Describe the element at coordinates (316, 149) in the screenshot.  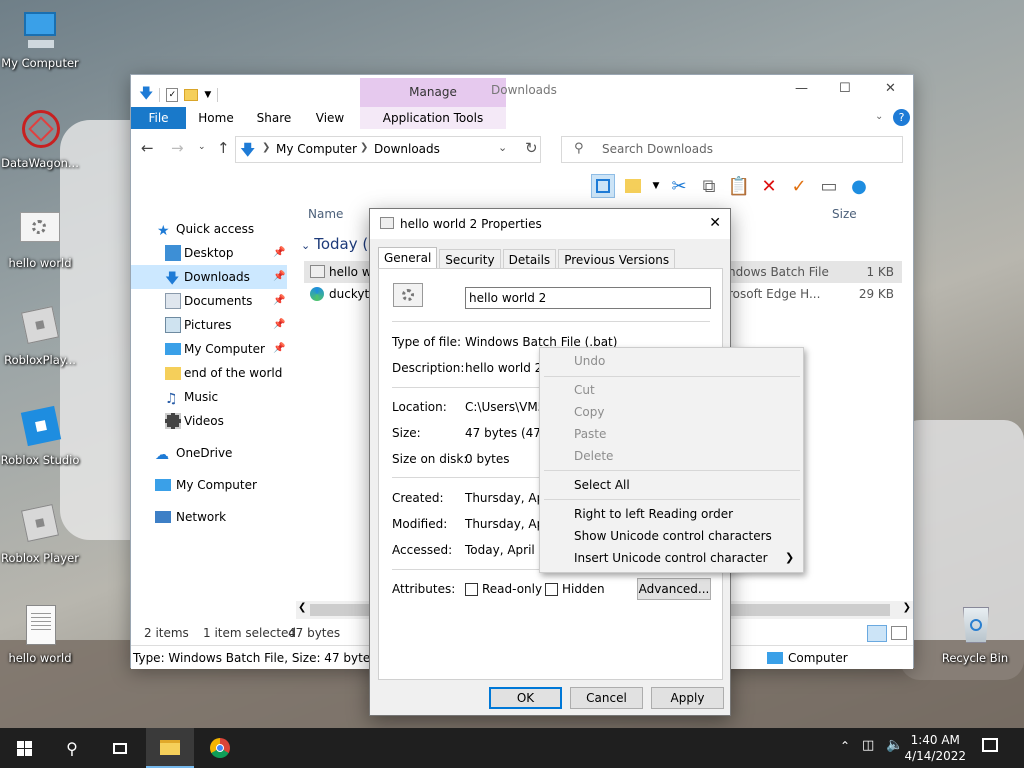
I see `breadcrumb-my-computer: My Computer` at that location.